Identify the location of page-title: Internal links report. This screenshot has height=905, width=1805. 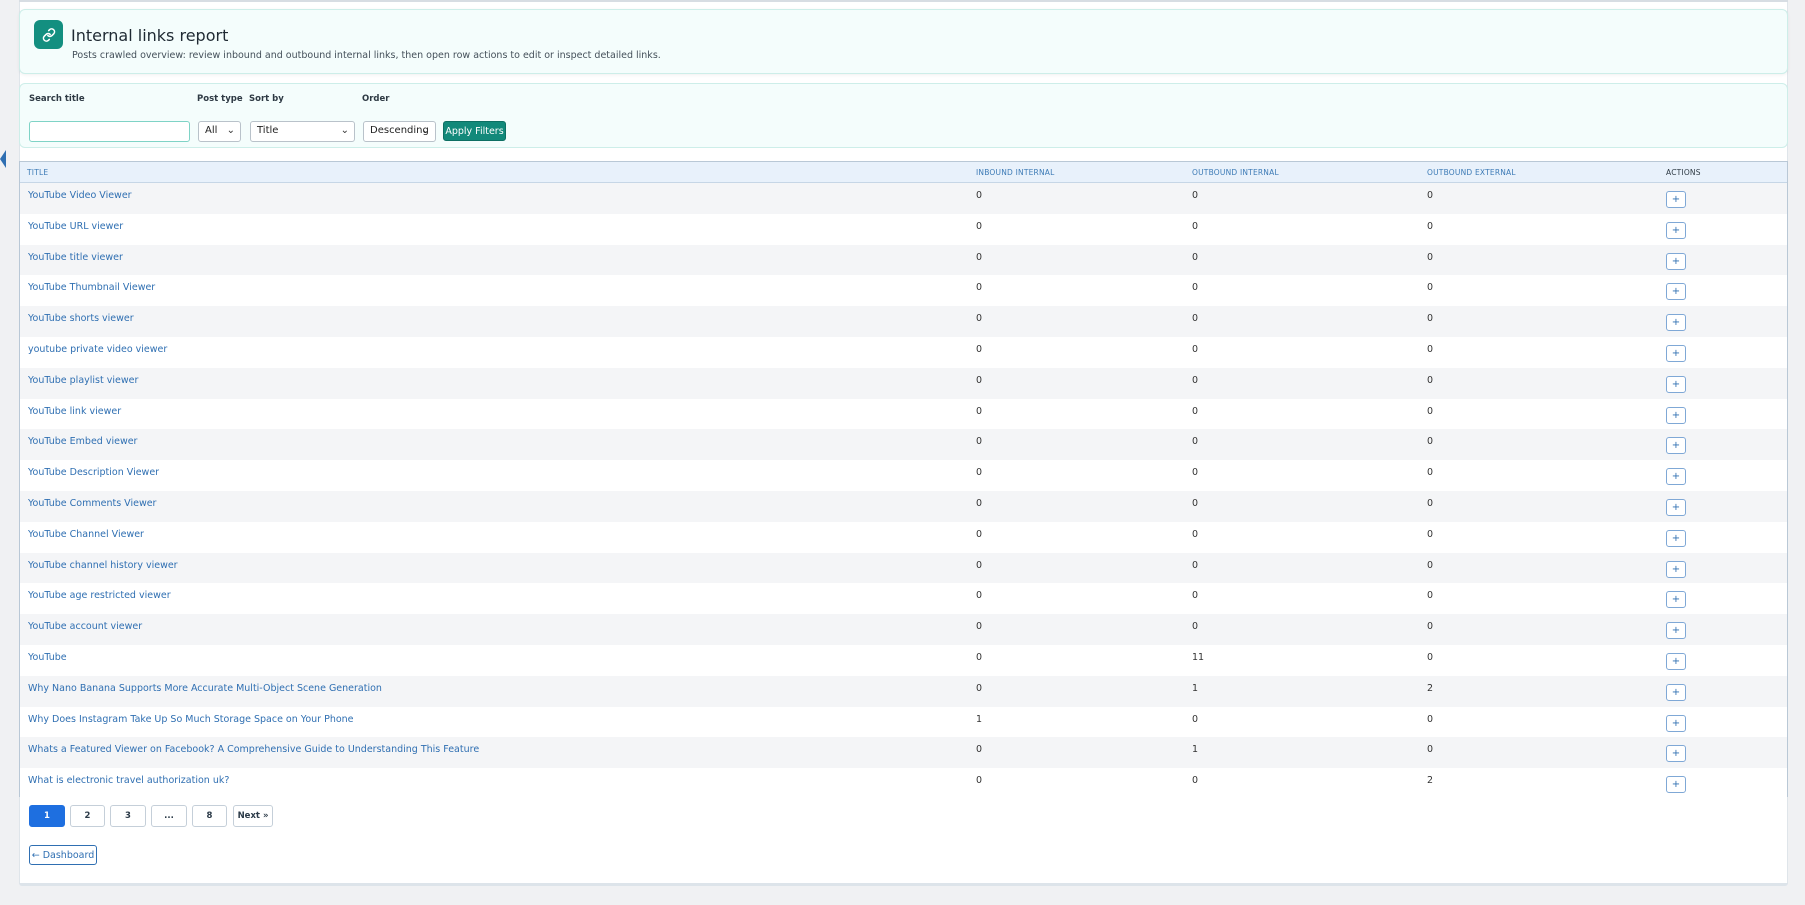
(150, 35).